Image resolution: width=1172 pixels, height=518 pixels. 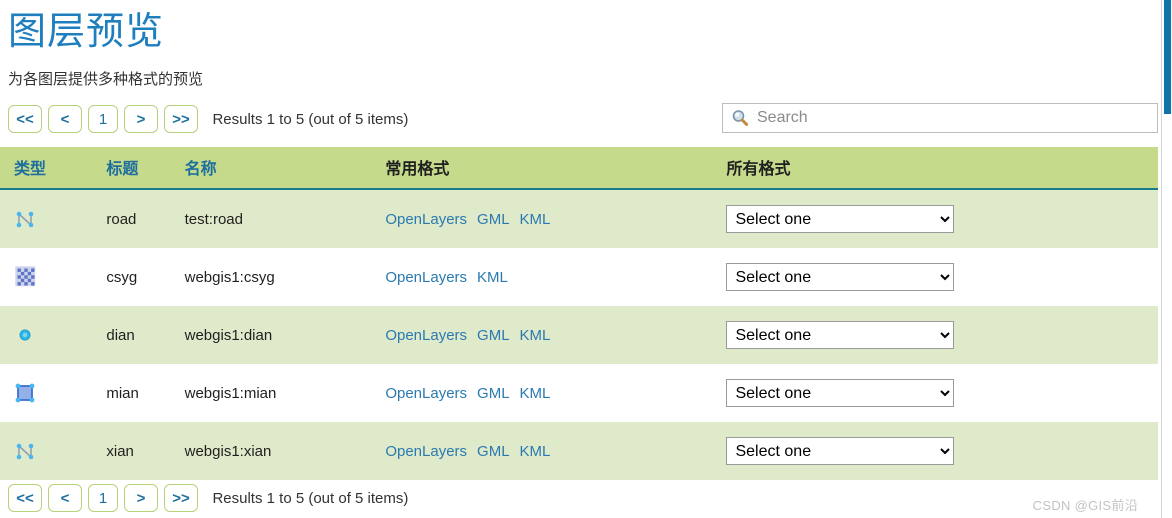 What do you see at coordinates (145, 393) in the screenshot?
I see `cell-title: mian` at bounding box center [145, 393].